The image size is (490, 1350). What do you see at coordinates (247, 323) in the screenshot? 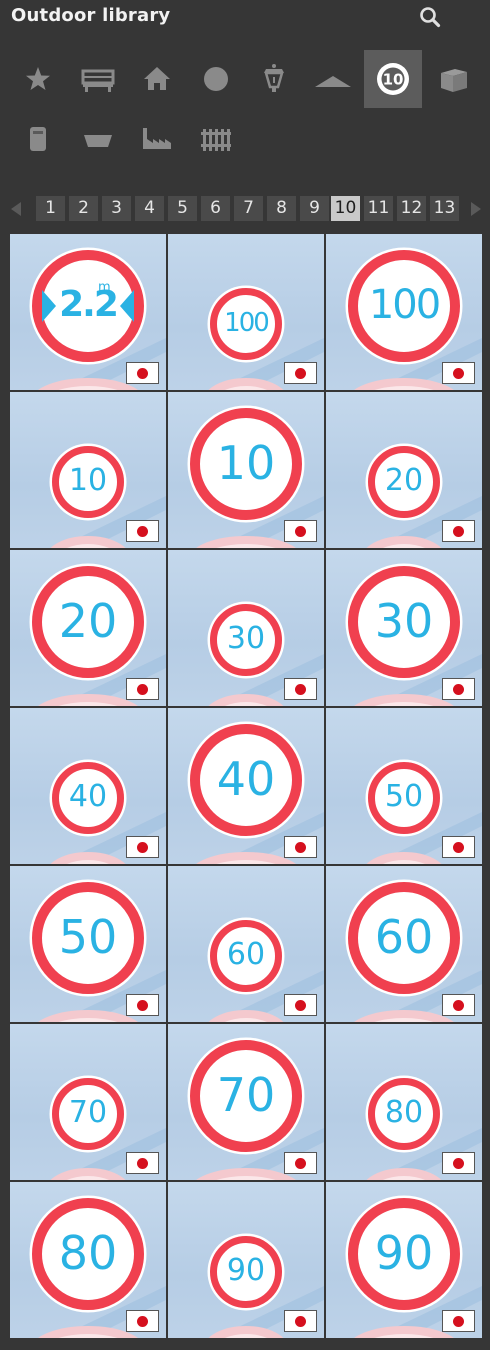
I see `sign-label: 100` at bounding box center [247, 323].